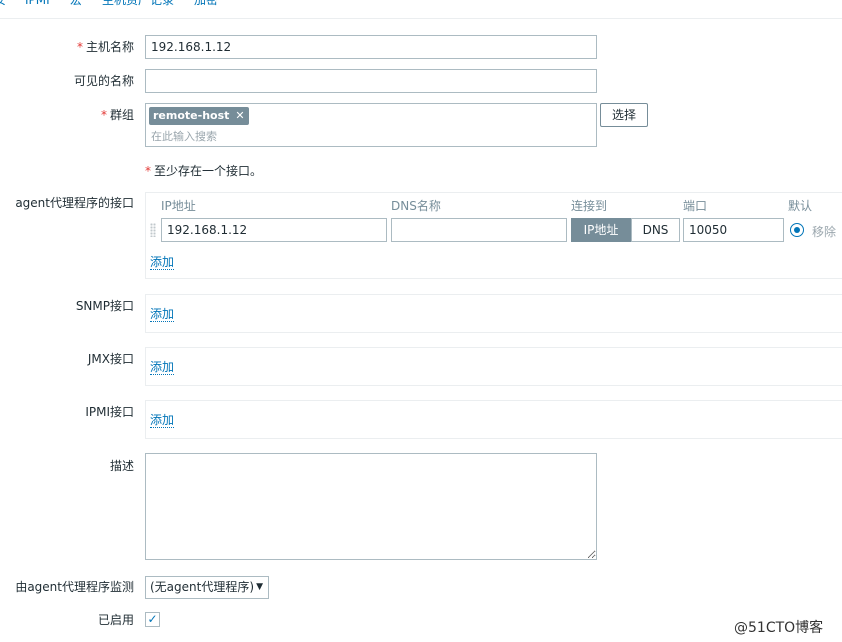 The image size is (842, 642). What do you see at coordinates (797, 230) in the screenshot?
I see `default-interface-radio` at bounding box center [797, 230].